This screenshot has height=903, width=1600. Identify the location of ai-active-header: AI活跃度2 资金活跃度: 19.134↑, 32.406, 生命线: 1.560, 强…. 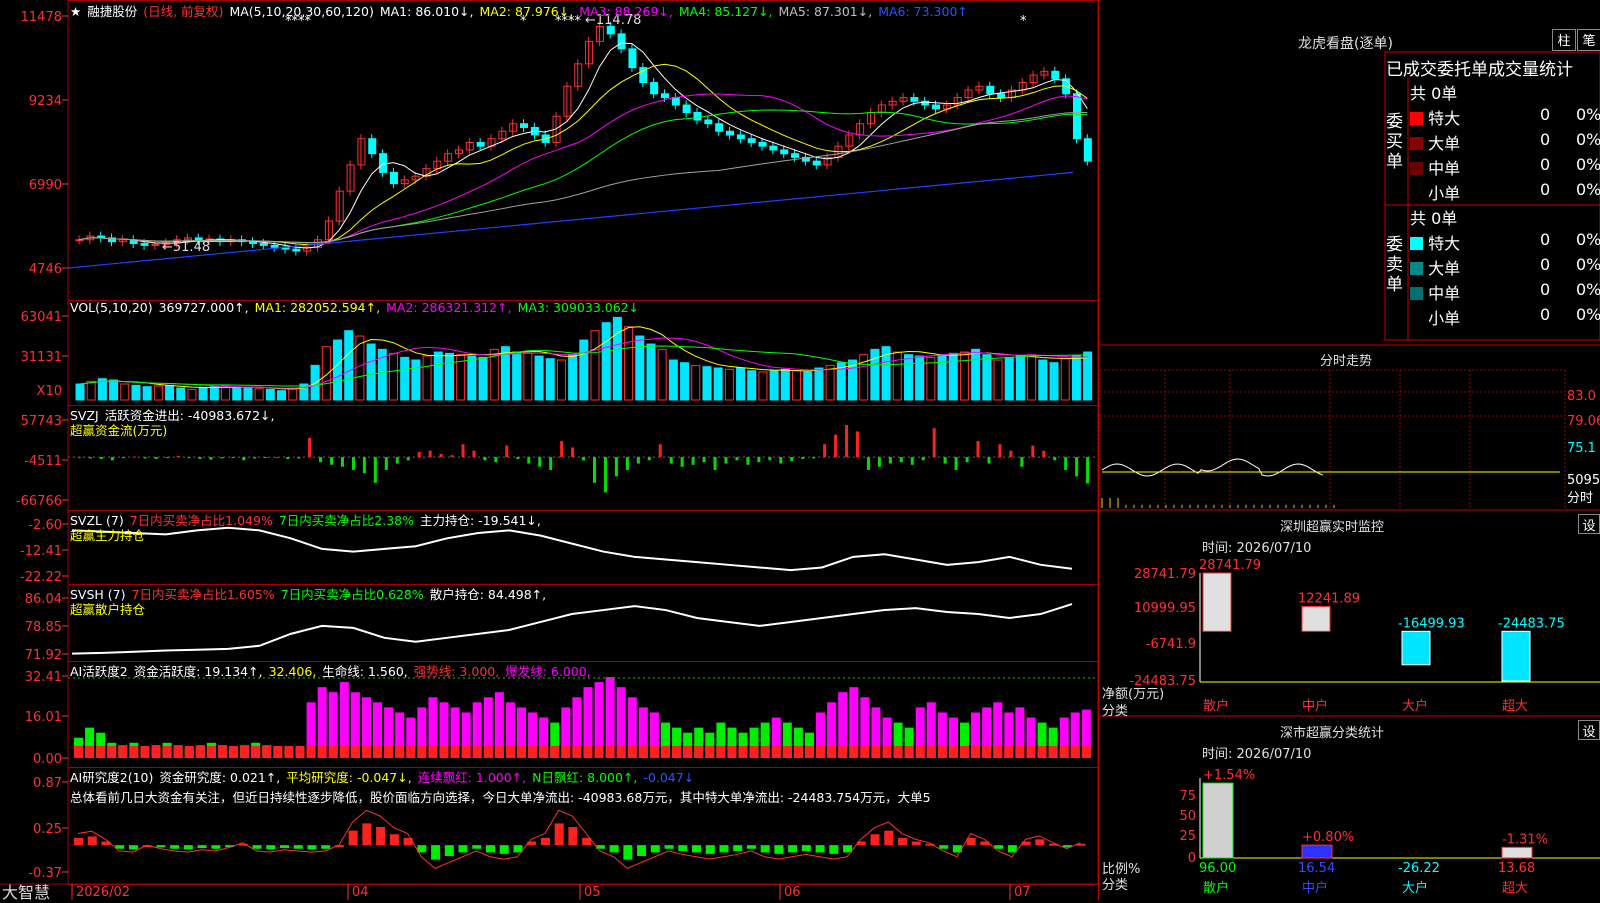
(333, 670).